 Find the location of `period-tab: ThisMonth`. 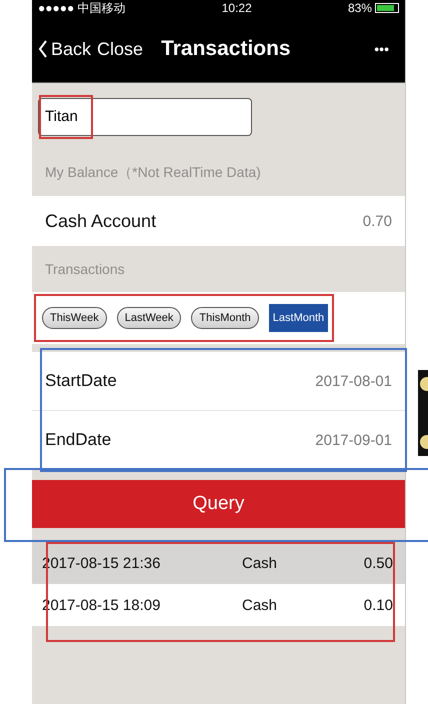

period-tab: ThisMonth is located at coordinates (225, 318).